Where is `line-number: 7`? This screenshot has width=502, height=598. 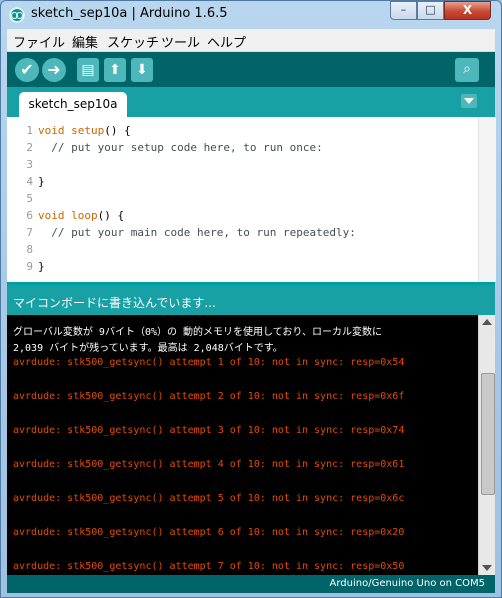 line-number: 7 is located at coordinates (29, 232).